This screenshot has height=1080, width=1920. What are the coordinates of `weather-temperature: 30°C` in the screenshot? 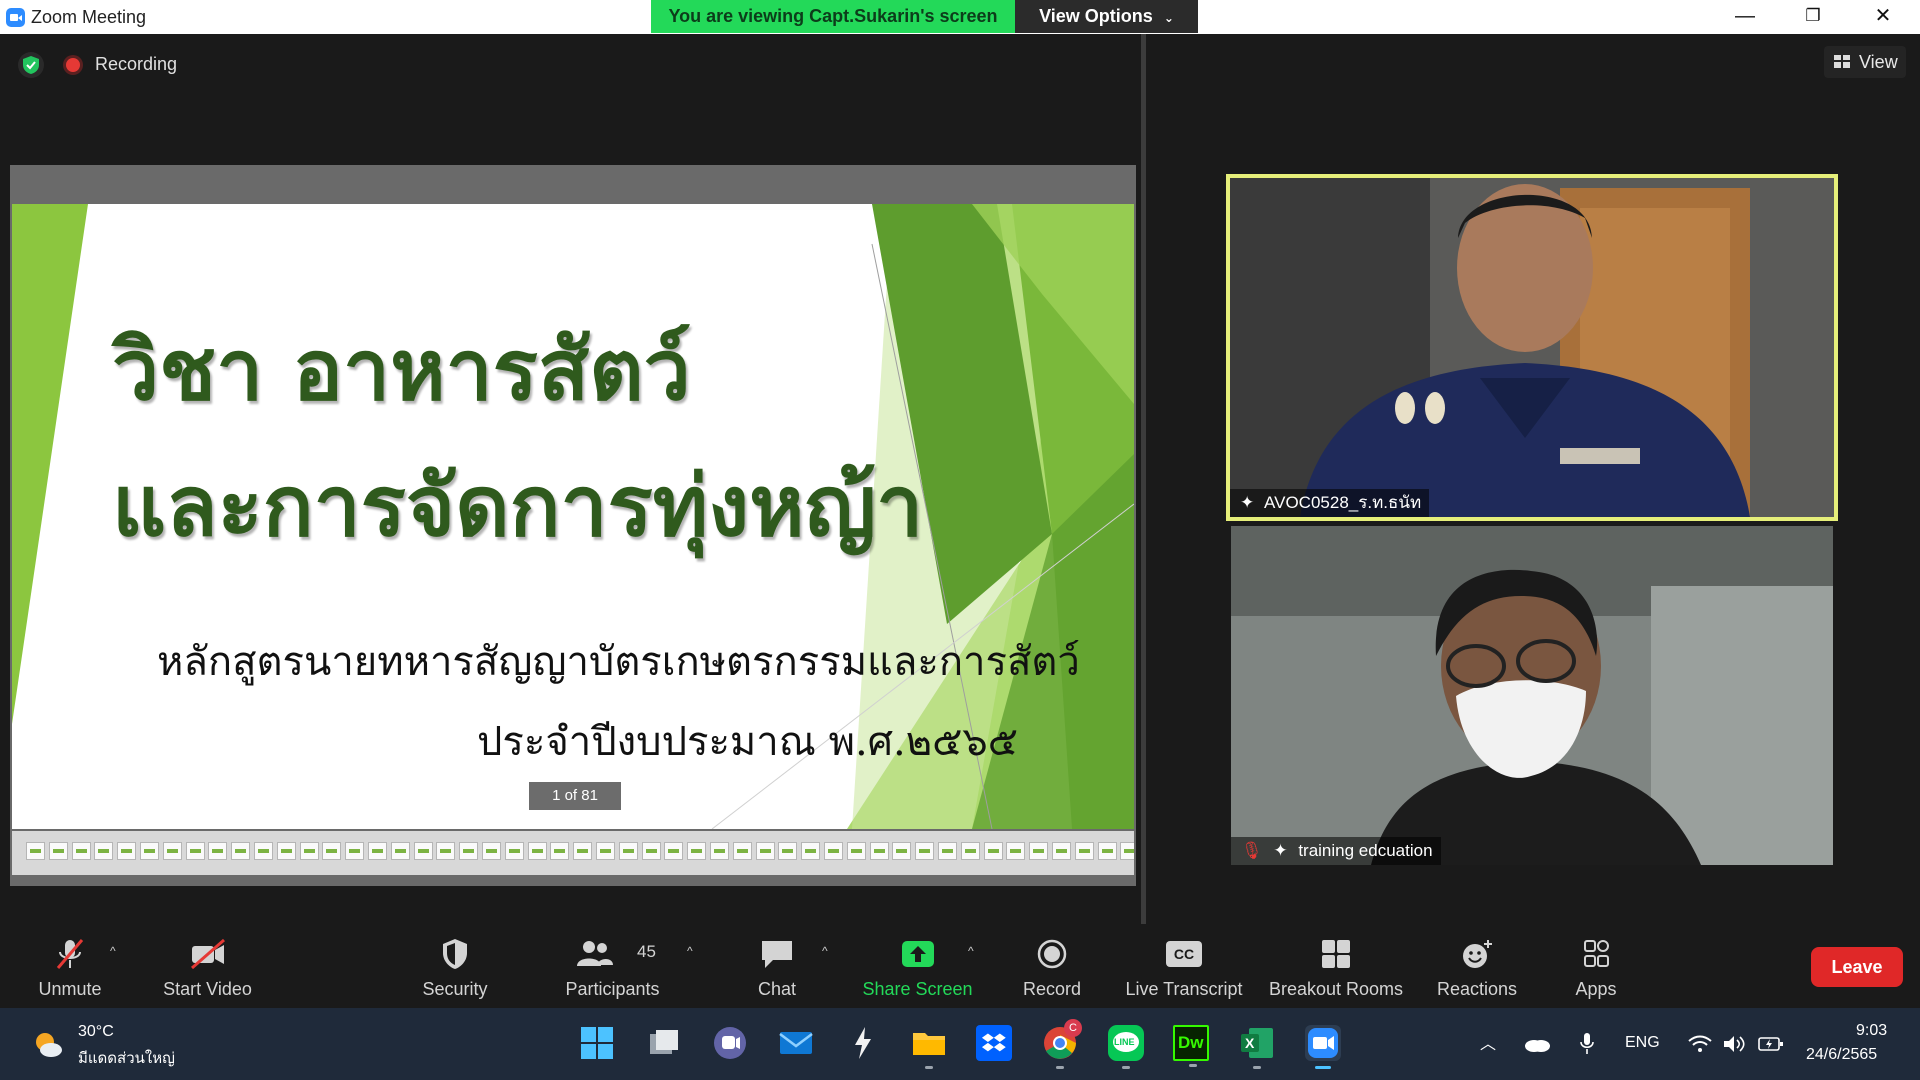 It's located at (96, 1032).